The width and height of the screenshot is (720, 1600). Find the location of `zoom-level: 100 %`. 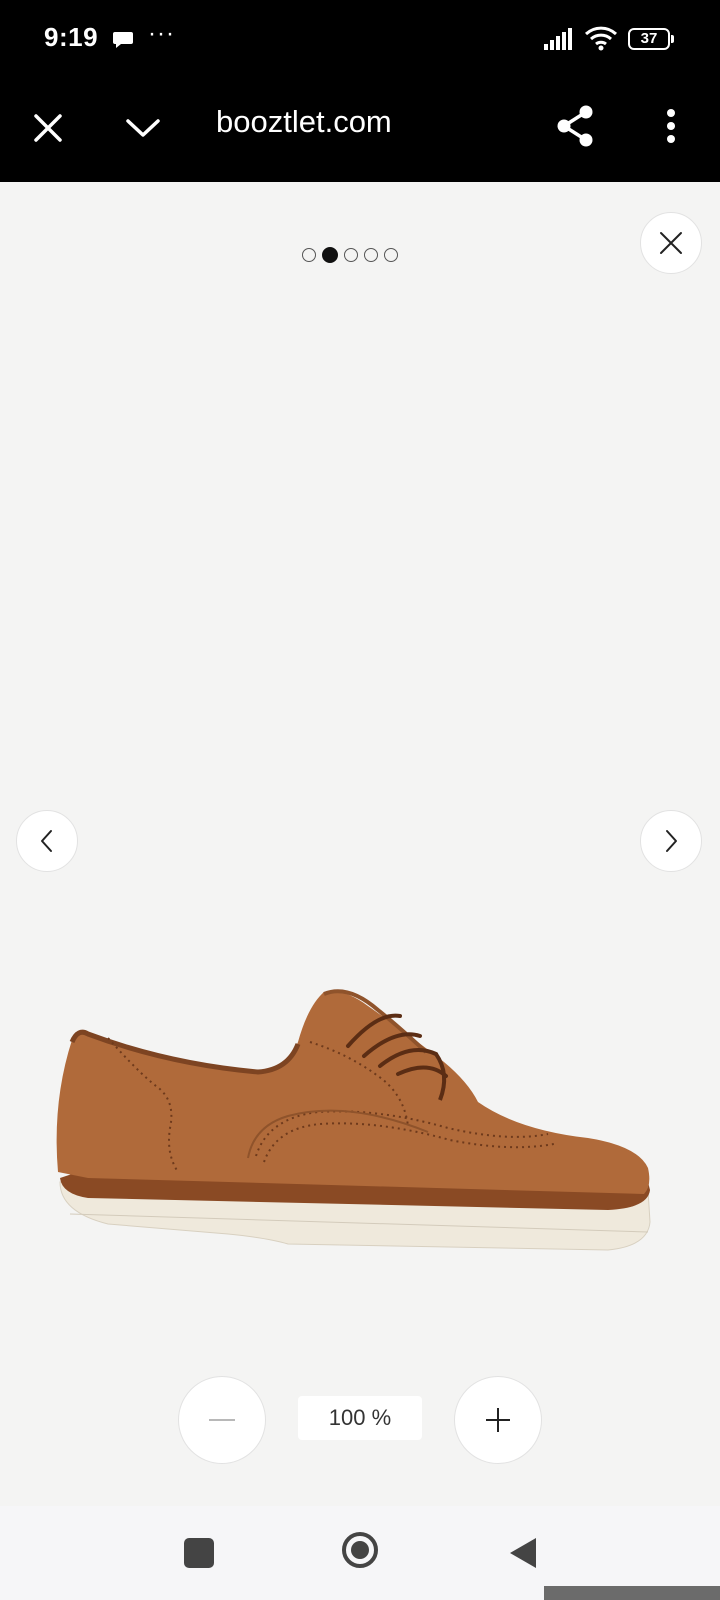

zoom-level: 100 % is located at coordinates (360, 1418).